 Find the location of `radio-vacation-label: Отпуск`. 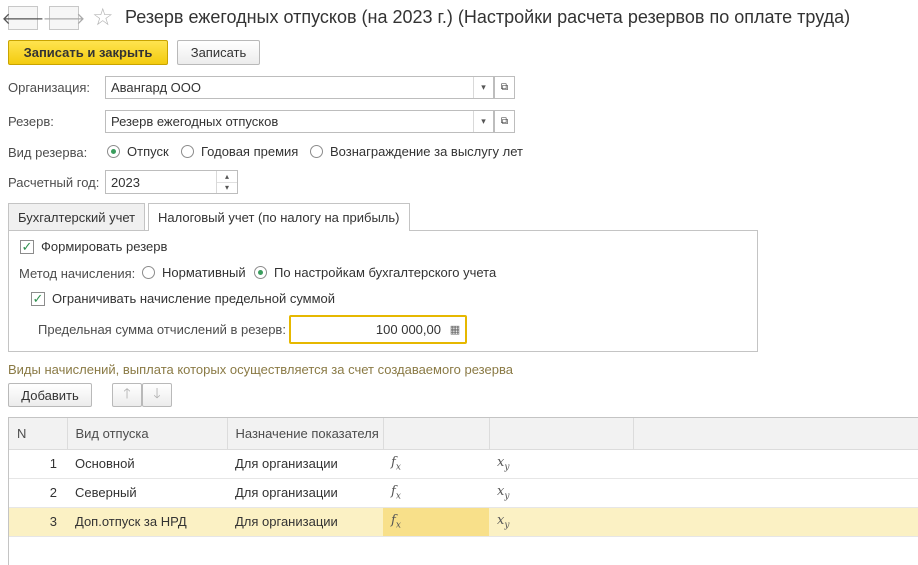

radio-vacation-label: Отпуск is located at coordinates (148, 151).